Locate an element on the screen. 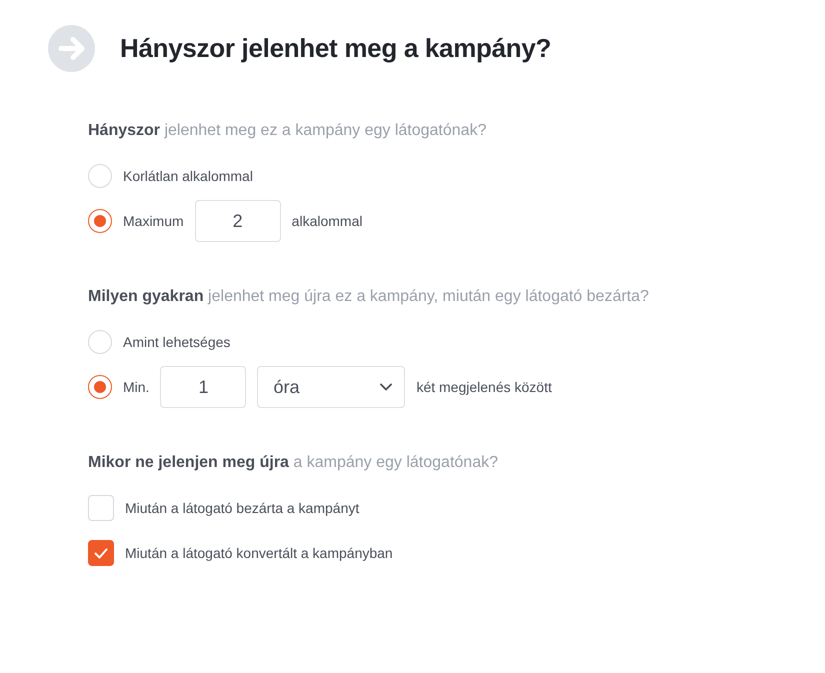  option-label: Amint lehetséges is located at coordinates (176, 342).